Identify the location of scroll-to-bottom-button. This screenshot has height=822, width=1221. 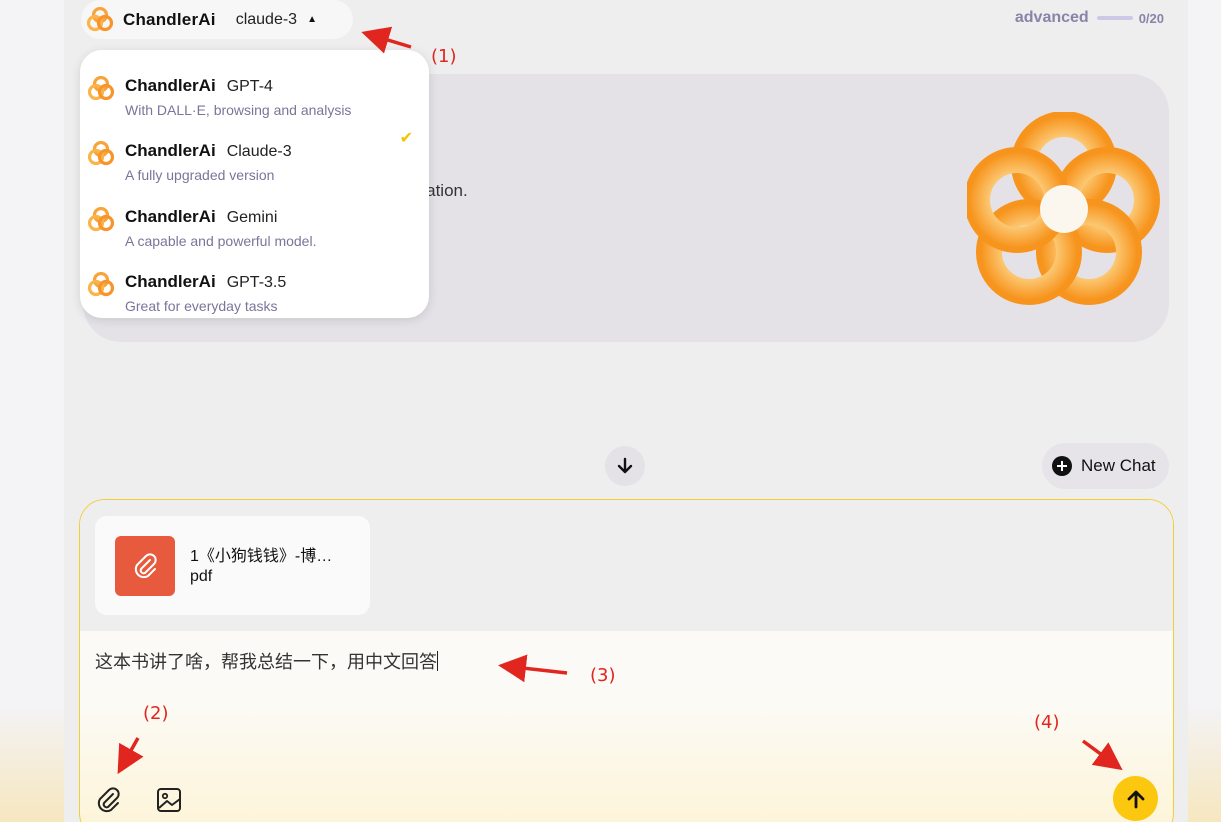
(625, 466).